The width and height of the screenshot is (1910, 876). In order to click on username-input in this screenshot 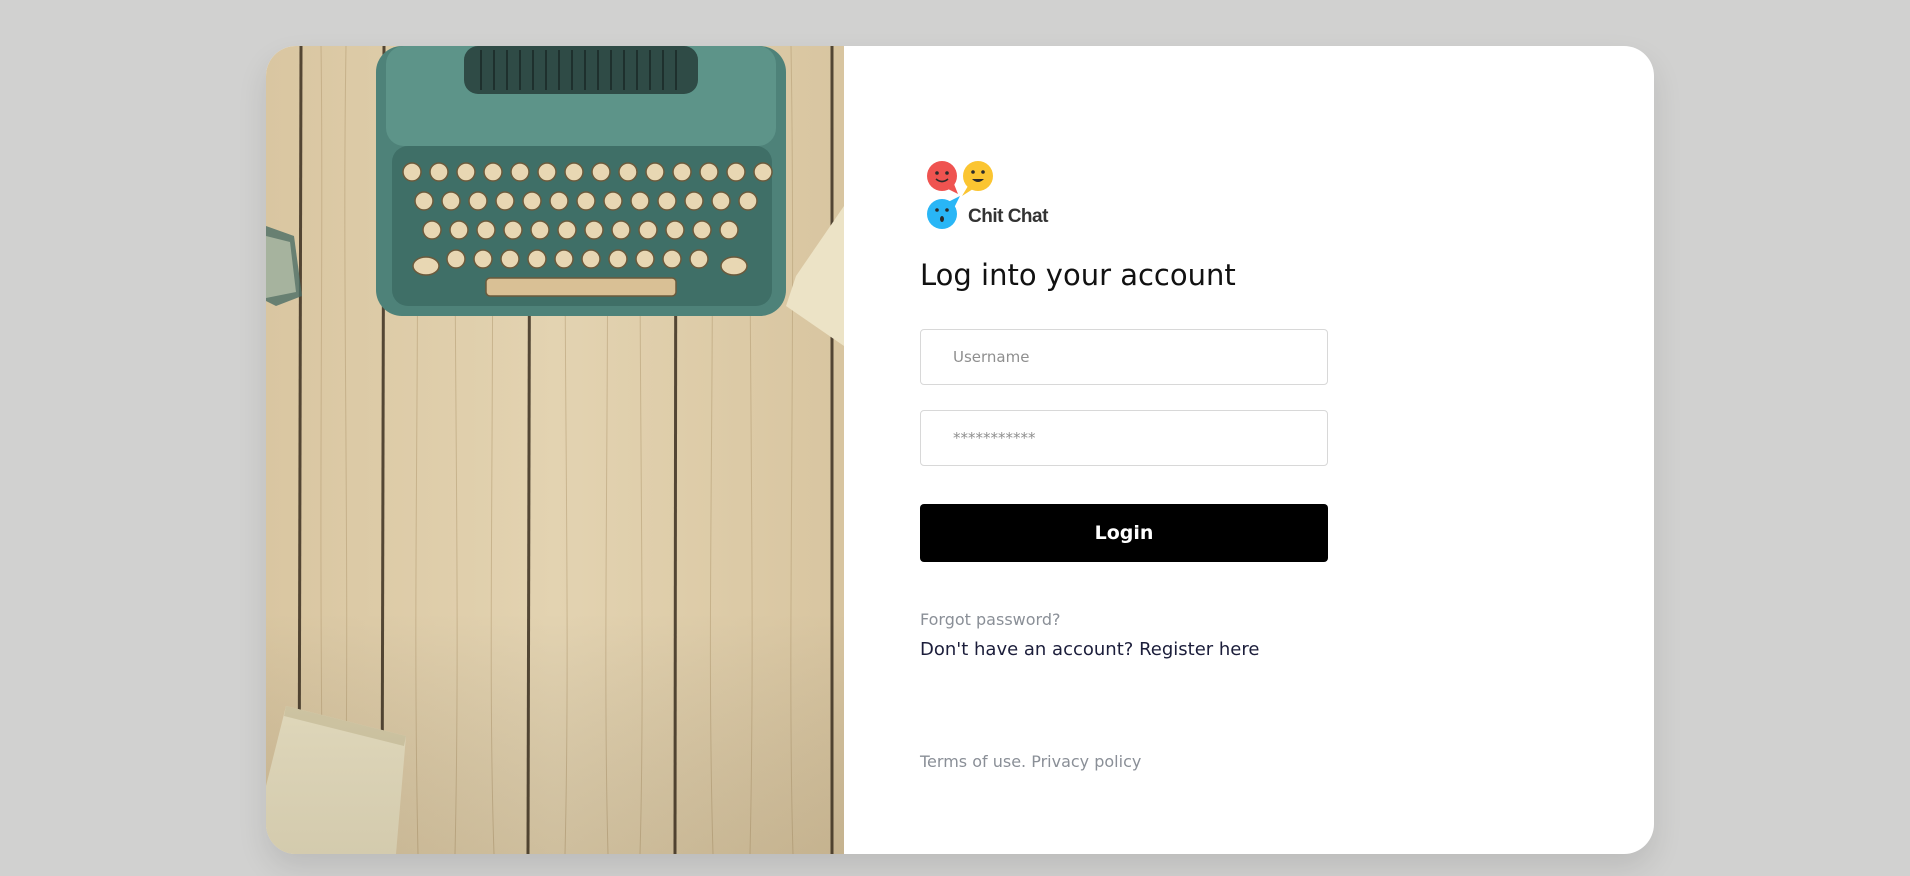, I will do `click(1124, 357)`.